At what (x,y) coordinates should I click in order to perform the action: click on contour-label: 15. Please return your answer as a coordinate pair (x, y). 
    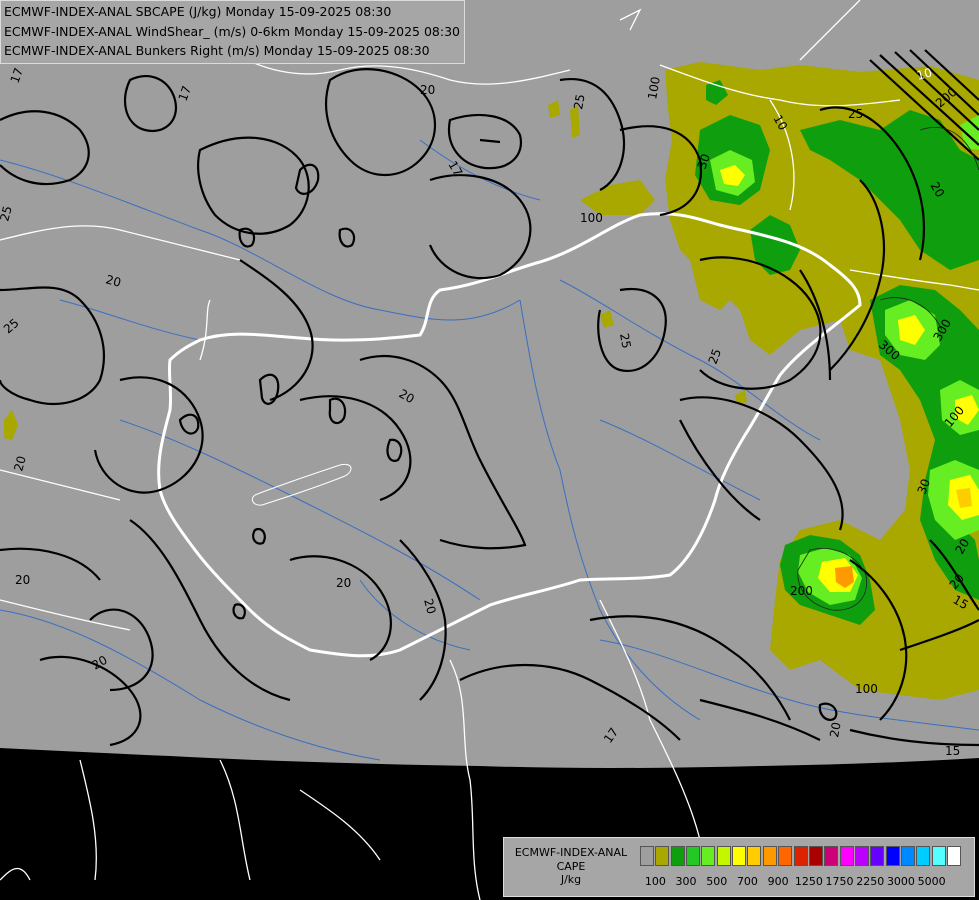
    Looking at the image, I should click on (952, 751).